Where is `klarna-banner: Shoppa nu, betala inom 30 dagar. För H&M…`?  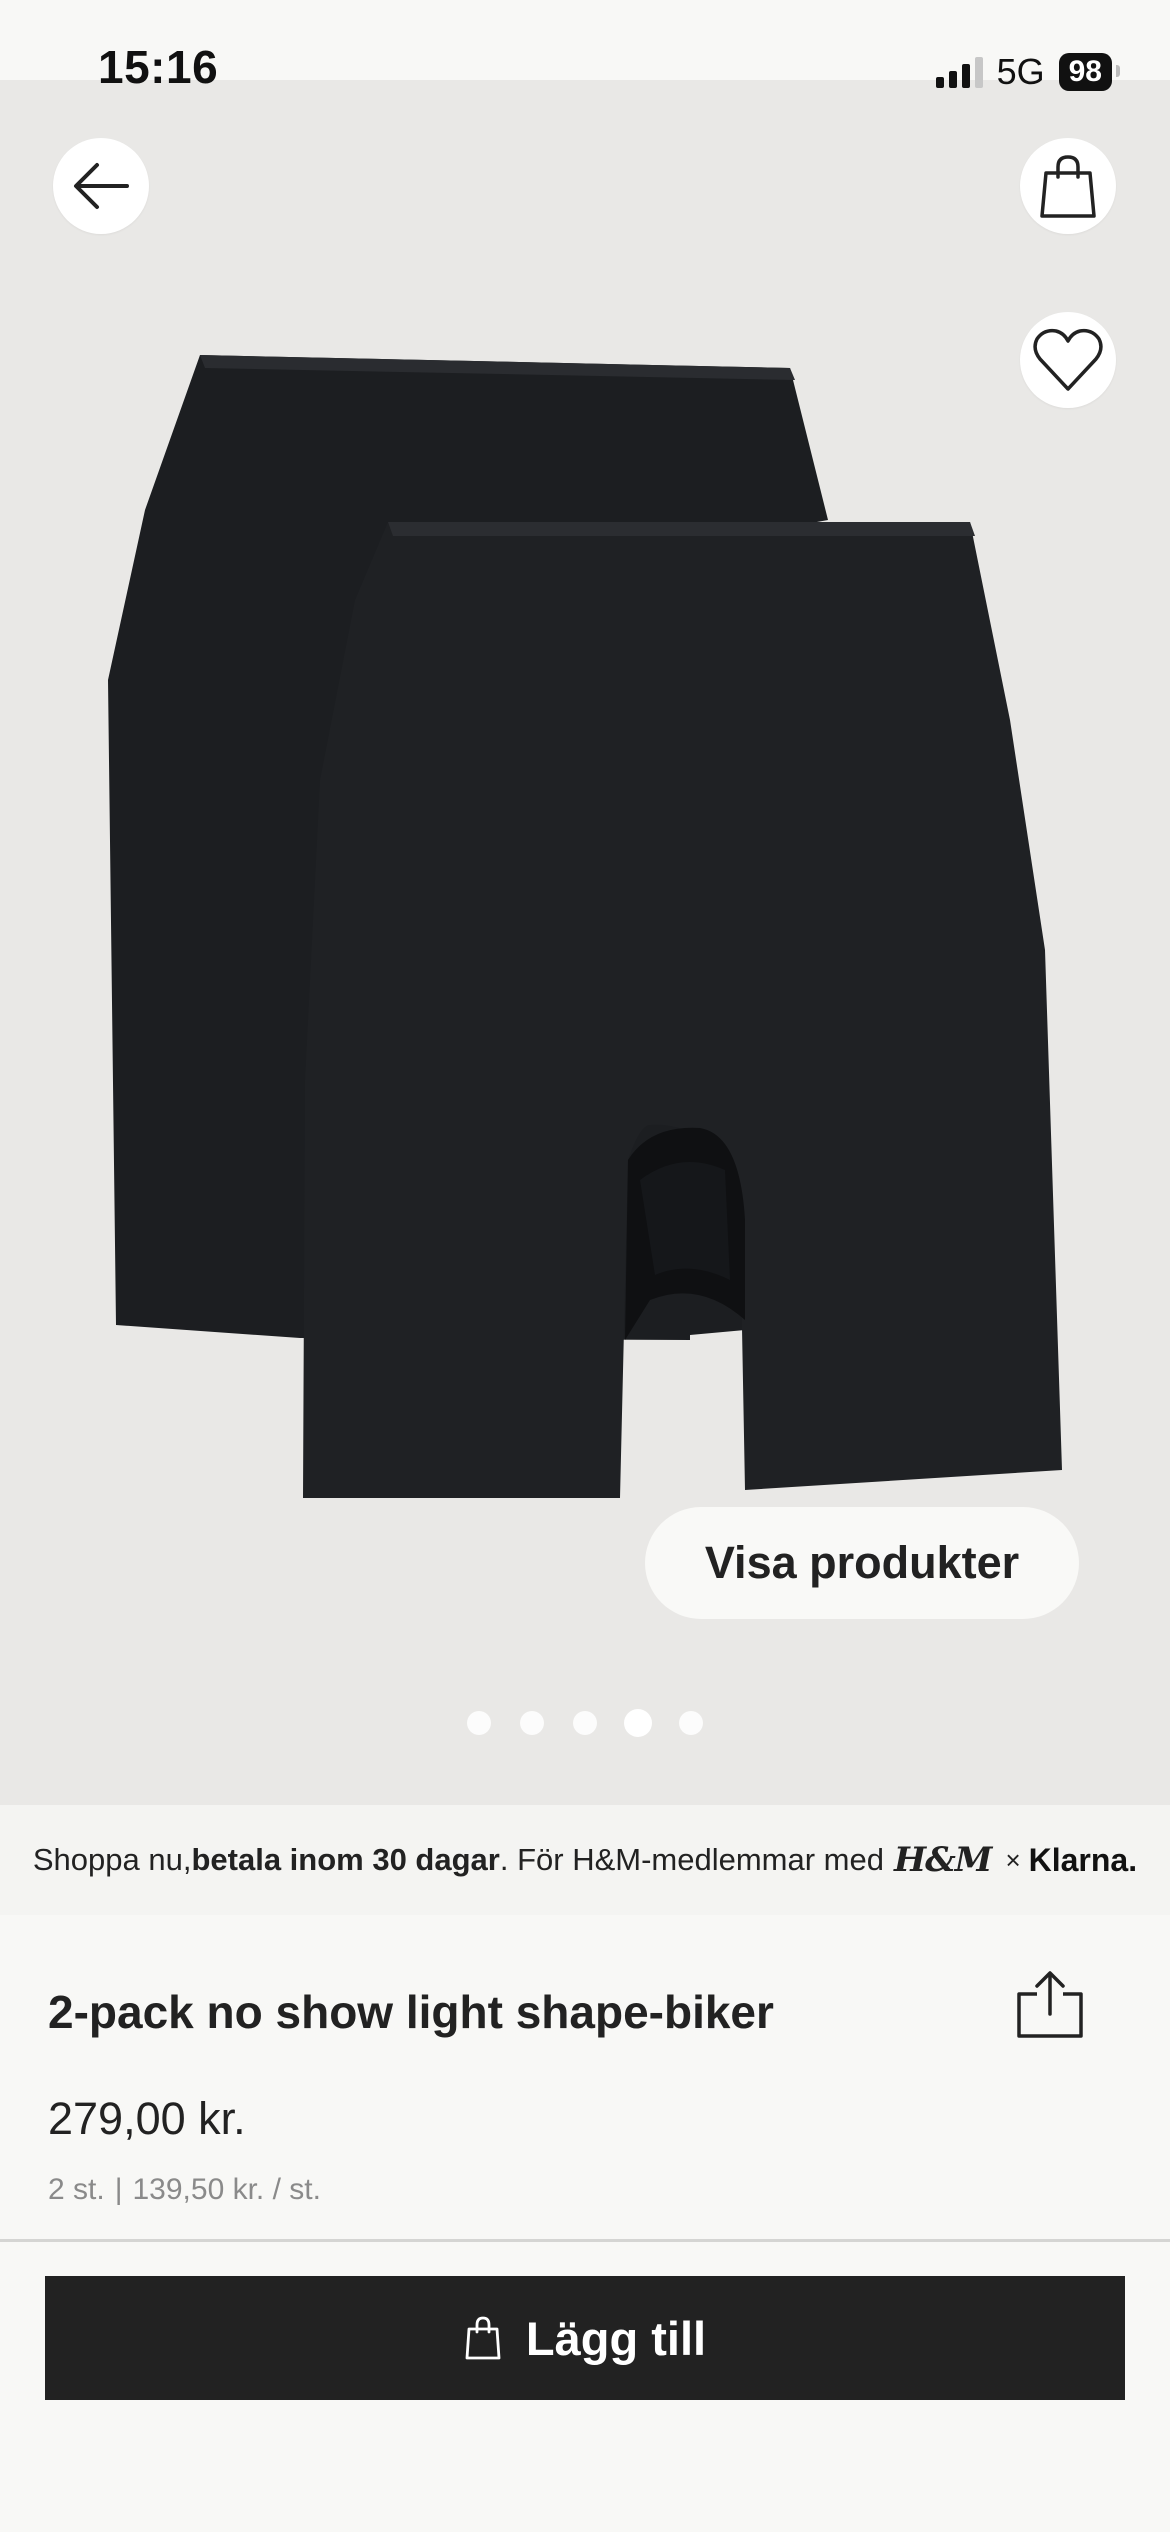
klarna-banner: Shoppa nu, betala inom 30 dagar. För H&M… is located at coordinates (585, 1860).